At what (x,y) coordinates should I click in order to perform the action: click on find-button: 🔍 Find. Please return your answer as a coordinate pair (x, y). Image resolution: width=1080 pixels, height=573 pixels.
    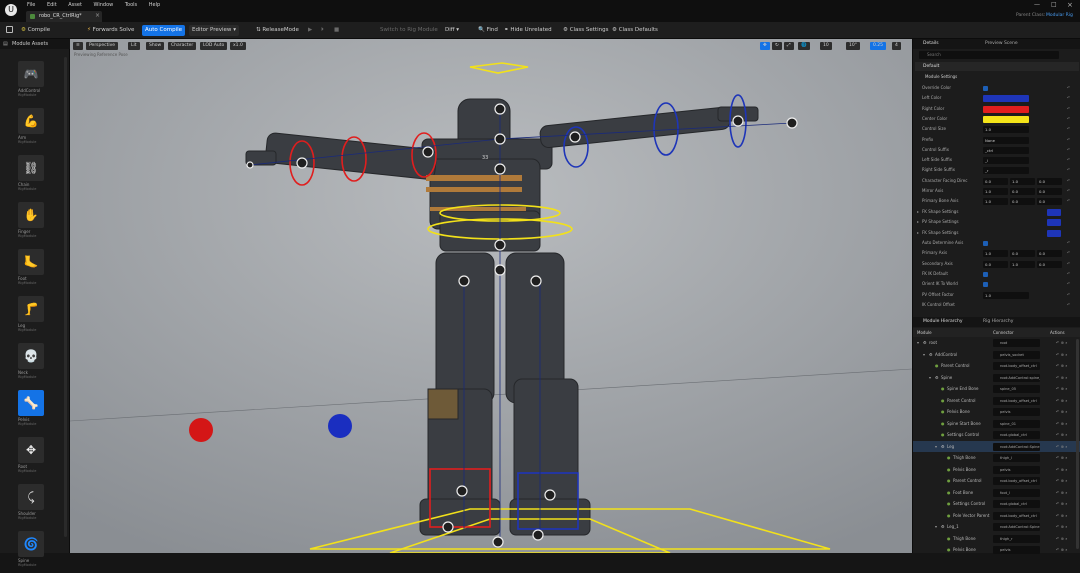
    Looking at the image, I should click on (488, 30).